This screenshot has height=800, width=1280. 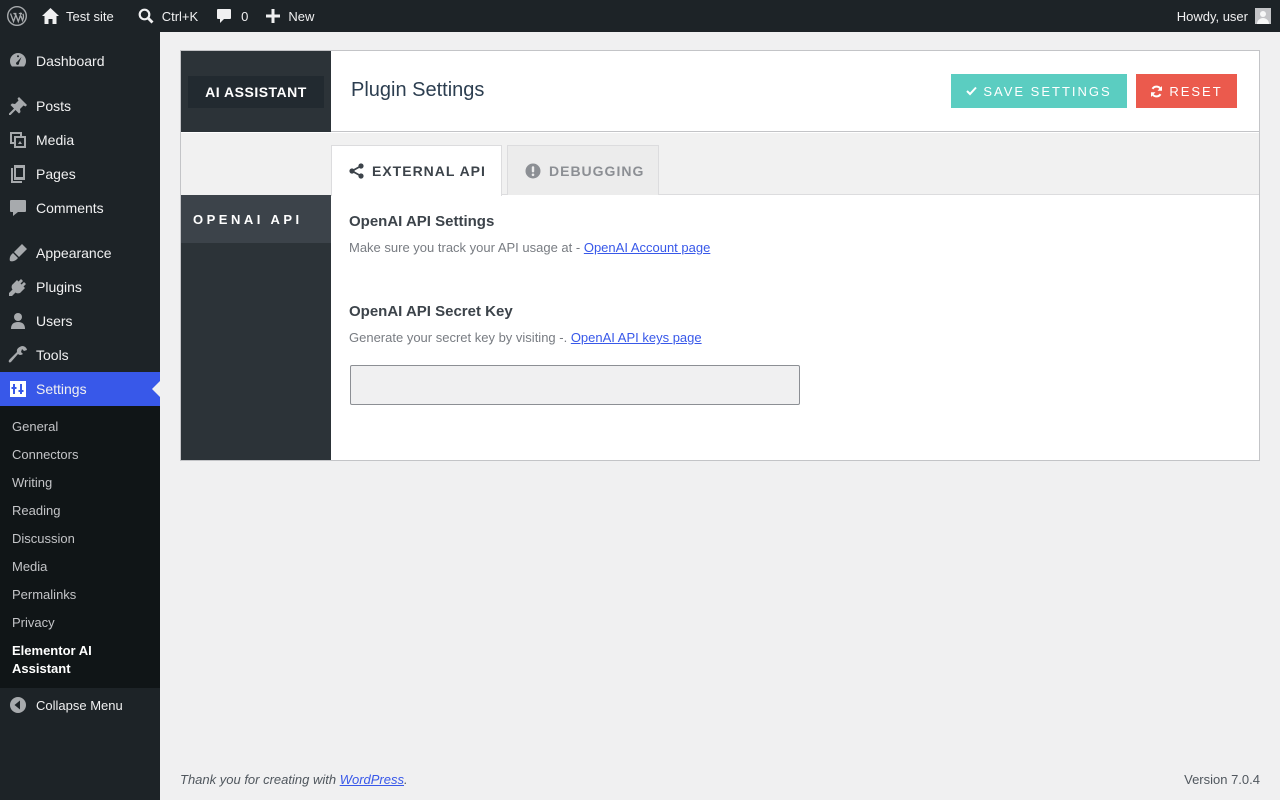 I want to click on share-icon, so click(x=360, y=171).